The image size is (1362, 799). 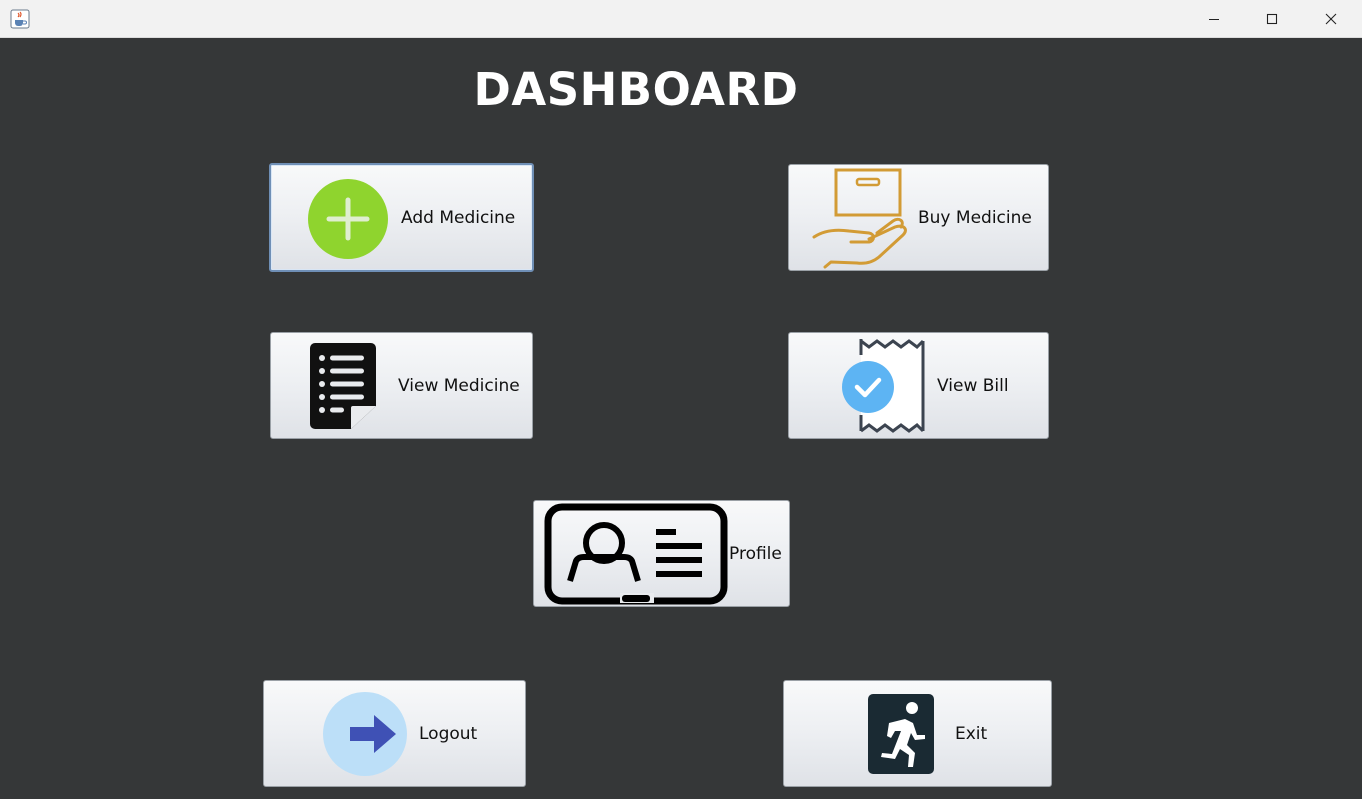 I want to click on window-titlebar, so click(x=681, y=19).